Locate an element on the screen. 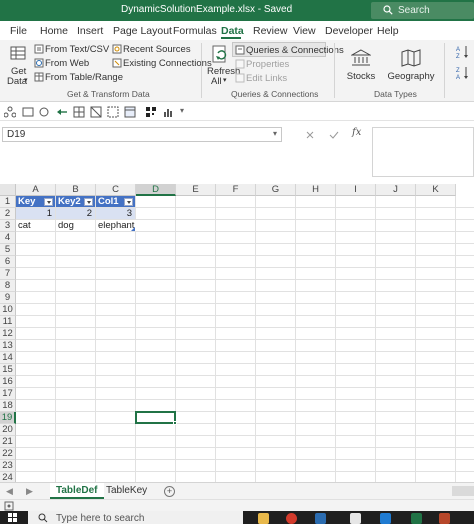  sort-ascending-icon: A Z is located at coordinates (462, 52).